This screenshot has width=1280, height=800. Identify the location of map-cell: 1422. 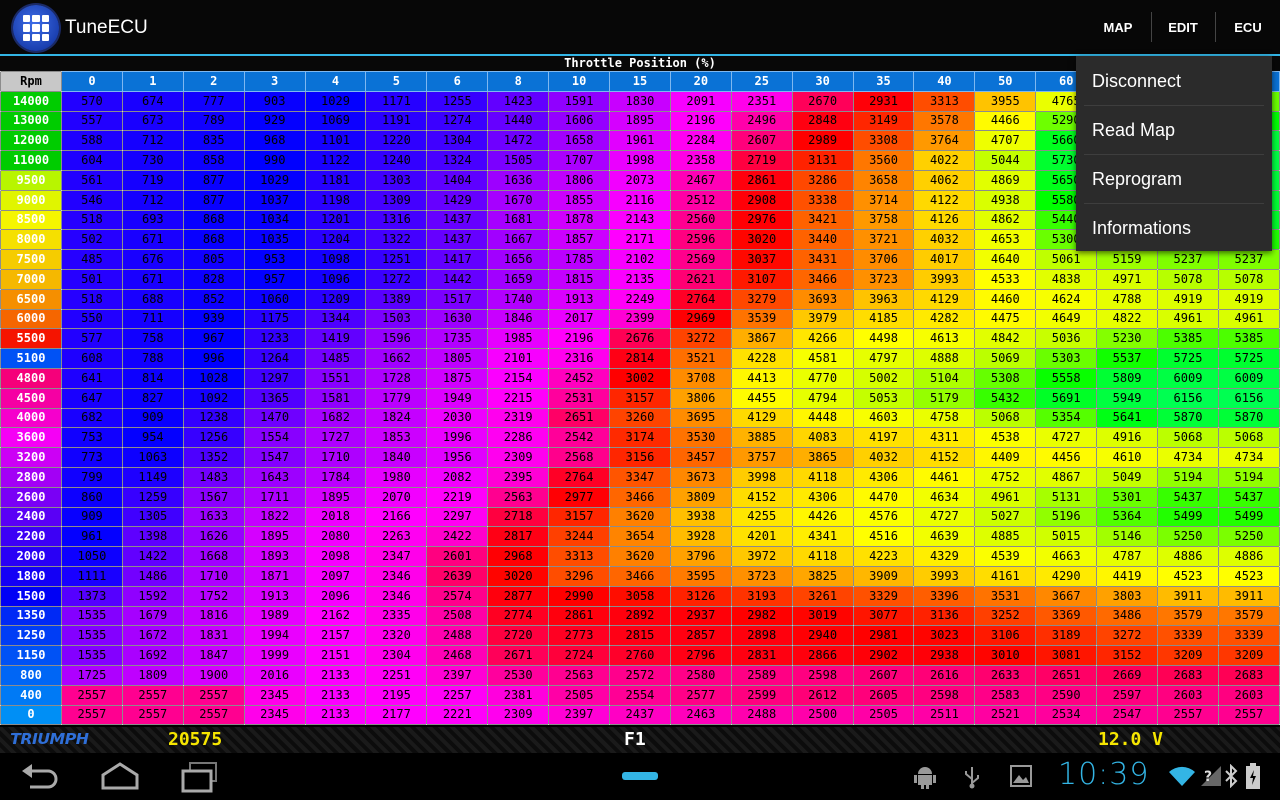
(152, 556).